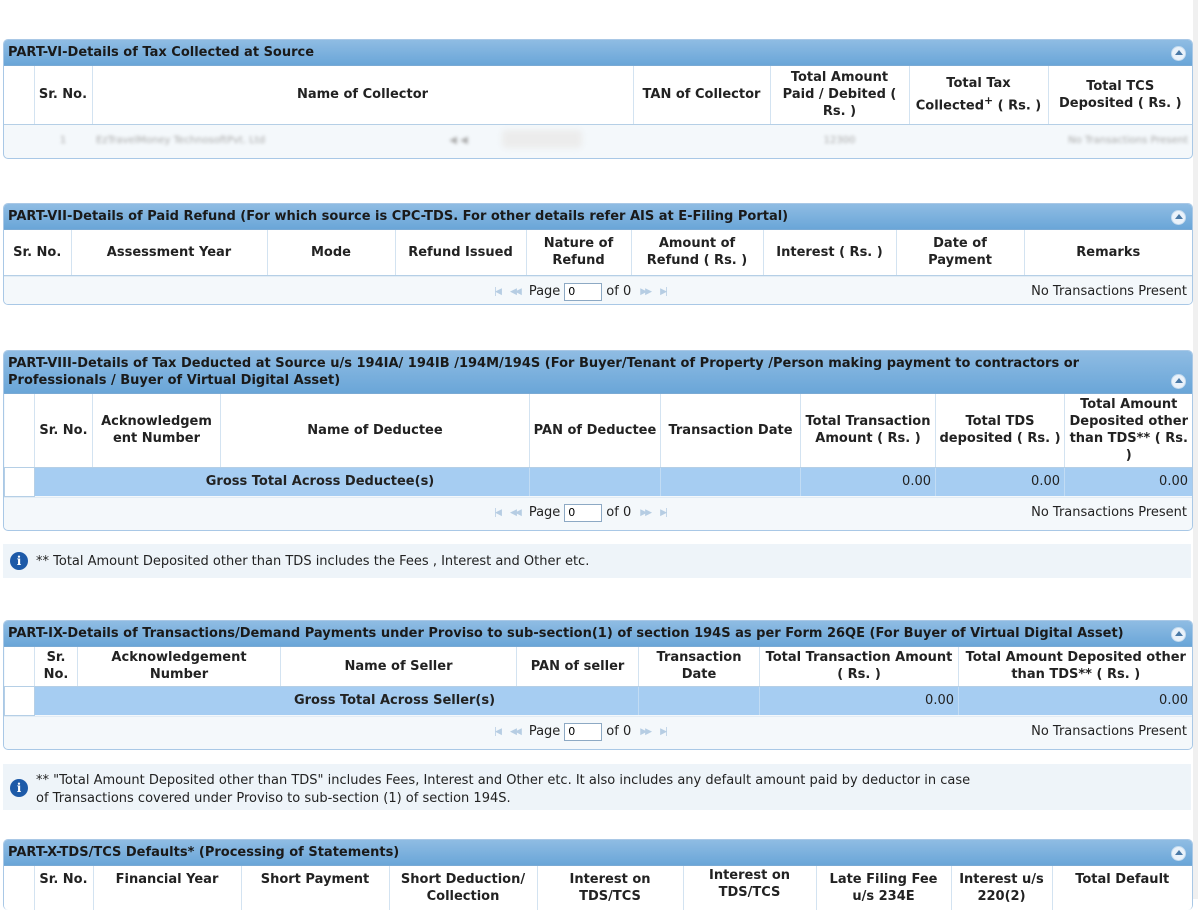 The image size is (1198, 910). I want to click on col-interest: Interest ( Rs. ), so click(830, 253).